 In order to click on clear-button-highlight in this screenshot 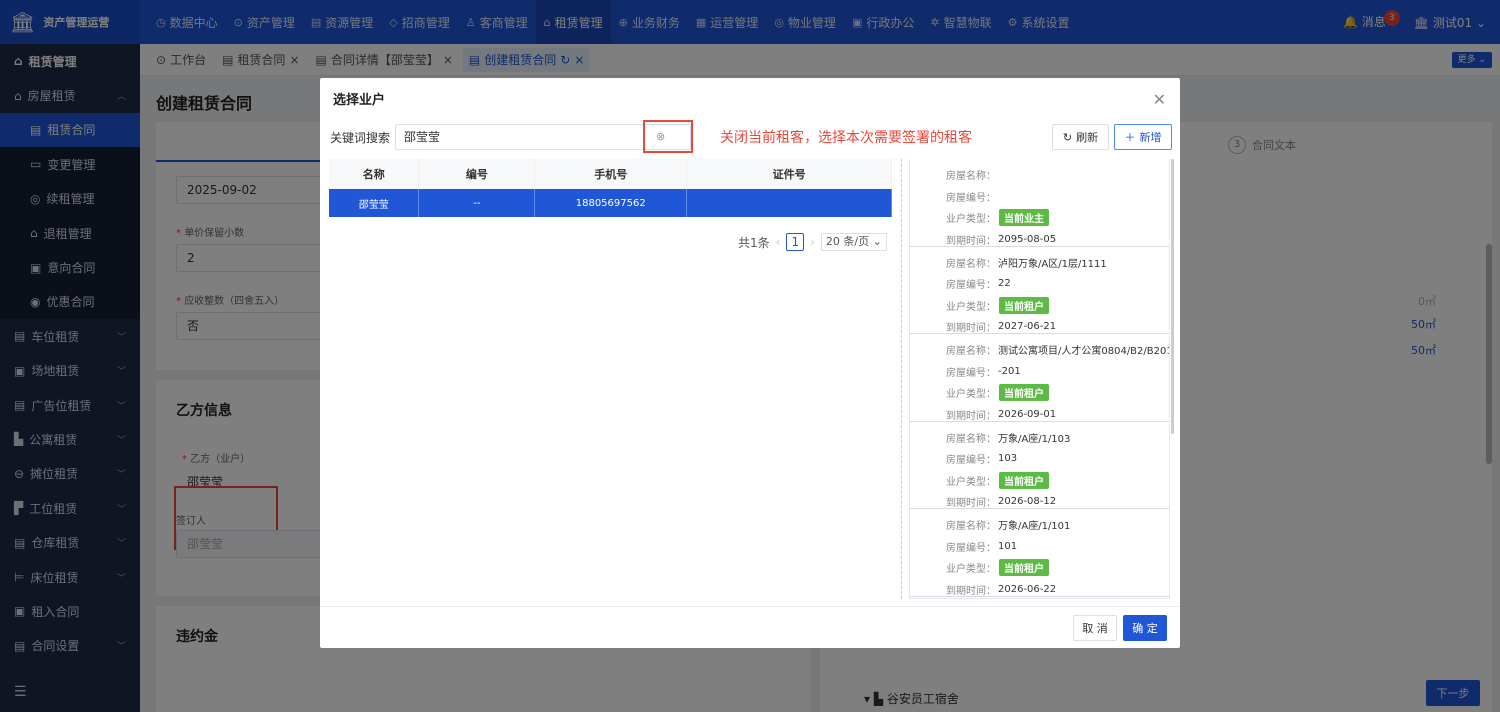, I will do `click(668, 136)`.